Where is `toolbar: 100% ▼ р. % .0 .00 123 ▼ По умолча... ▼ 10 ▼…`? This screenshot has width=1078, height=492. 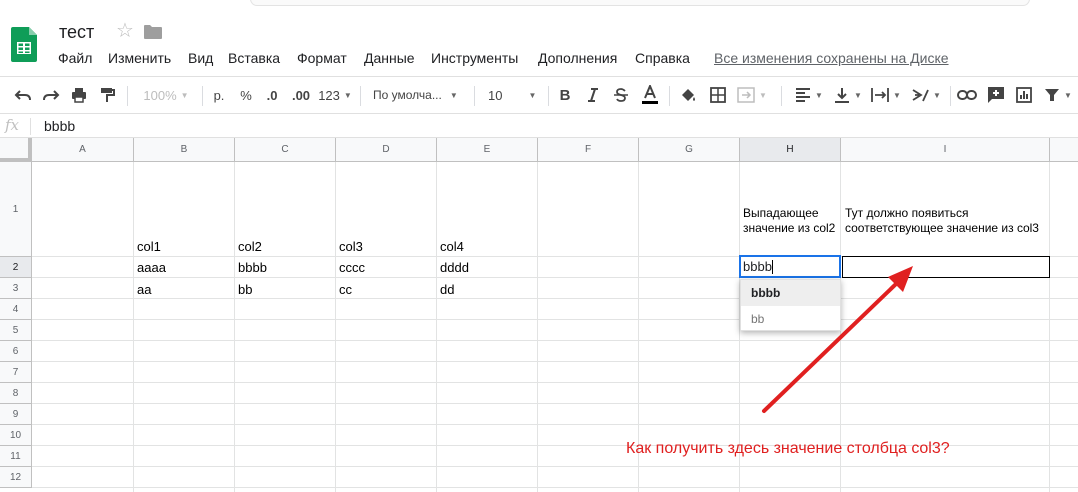
toolbar: 100% ▼ р. % .0 .00 123 ▼ По умолча... ▼ 10 ▼… is located at coordinates (539, 95).